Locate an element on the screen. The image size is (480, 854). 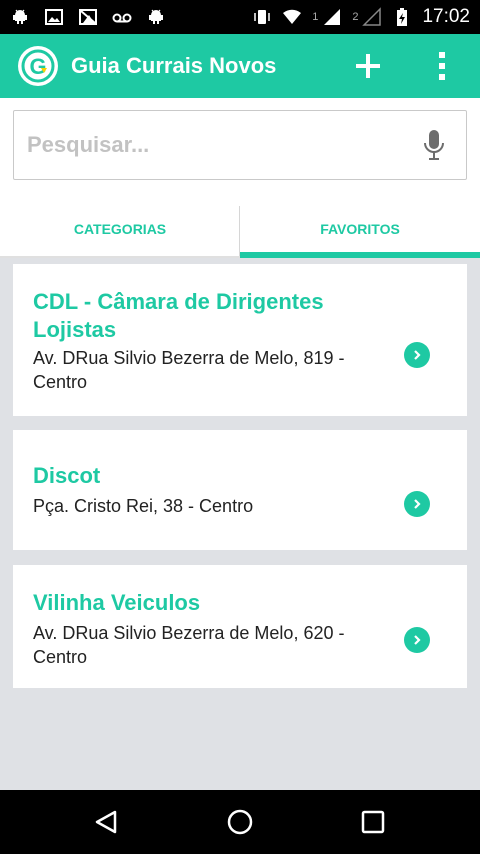
status-bar: 1 2 17:02 is located at coordinates (240, 17).